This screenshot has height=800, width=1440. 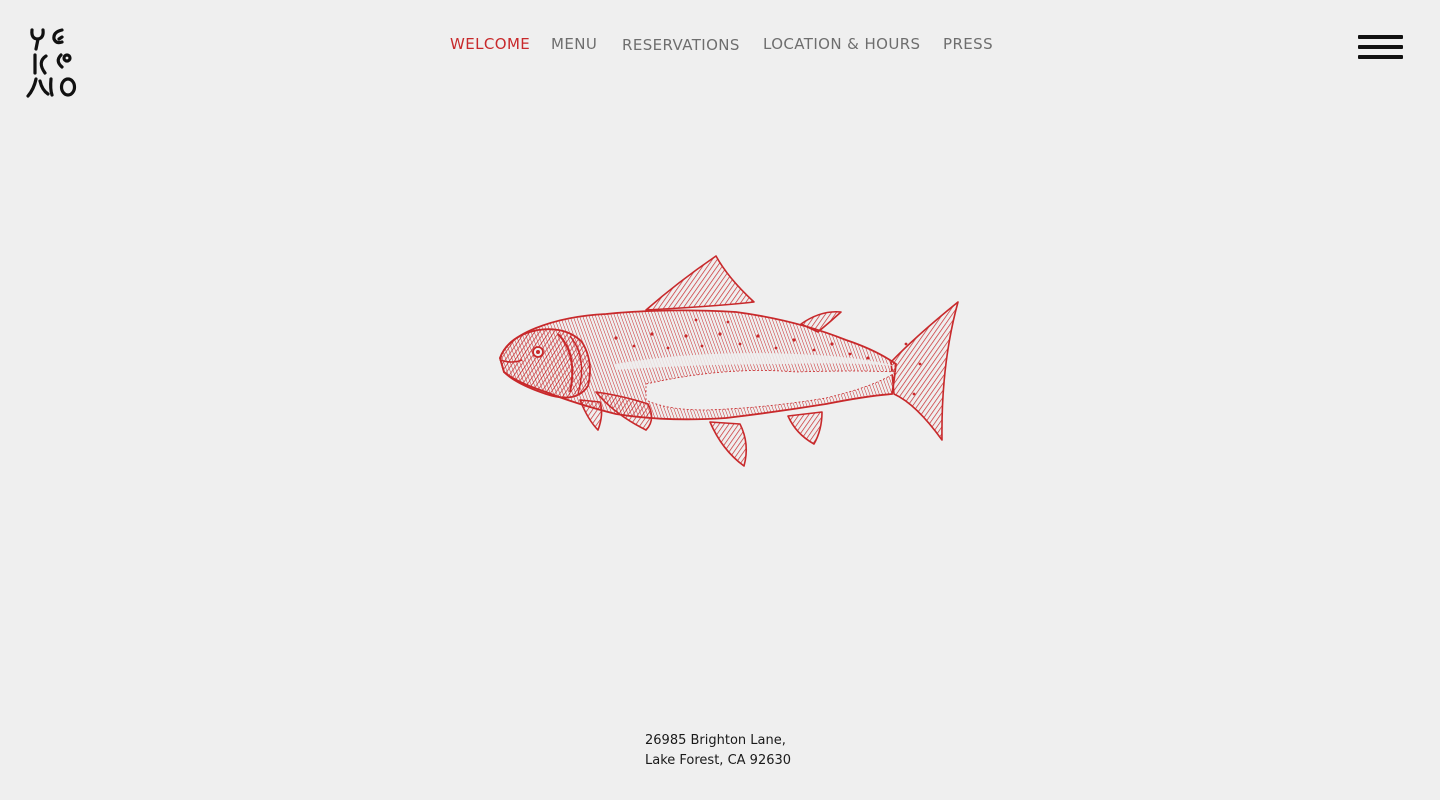 I want to click on nav-item-press: PRESS, so click(x=968, y=44).